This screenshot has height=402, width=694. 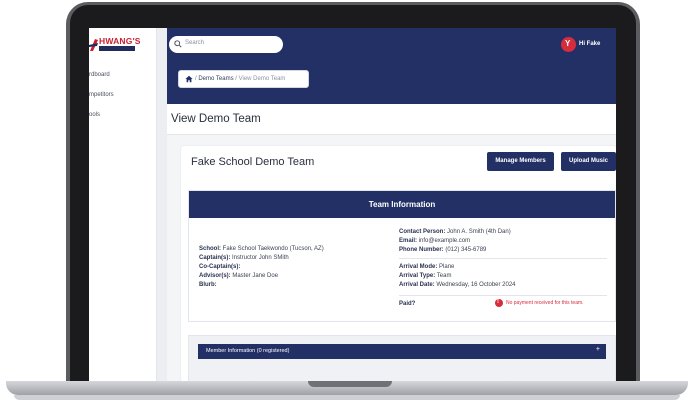 I want to click on logo-text: HWANG'S, so click(x=120, y=41).